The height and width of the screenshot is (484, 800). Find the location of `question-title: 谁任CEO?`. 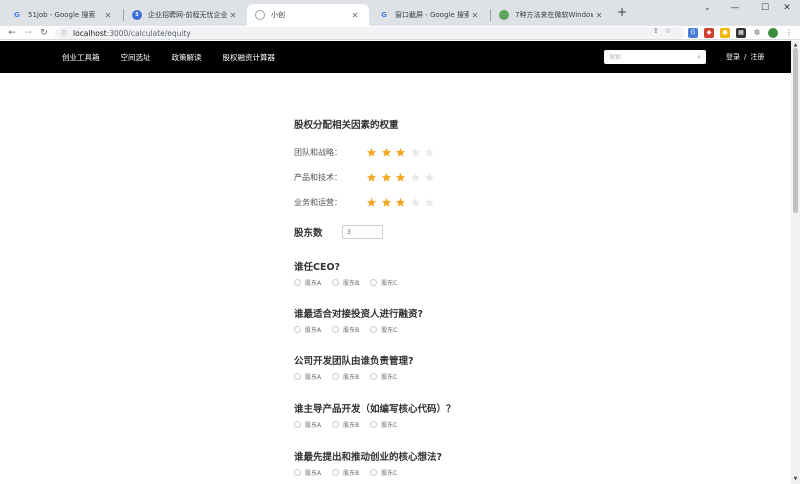

question-title: 谁任CEO? is located at coordinates (317, 267).